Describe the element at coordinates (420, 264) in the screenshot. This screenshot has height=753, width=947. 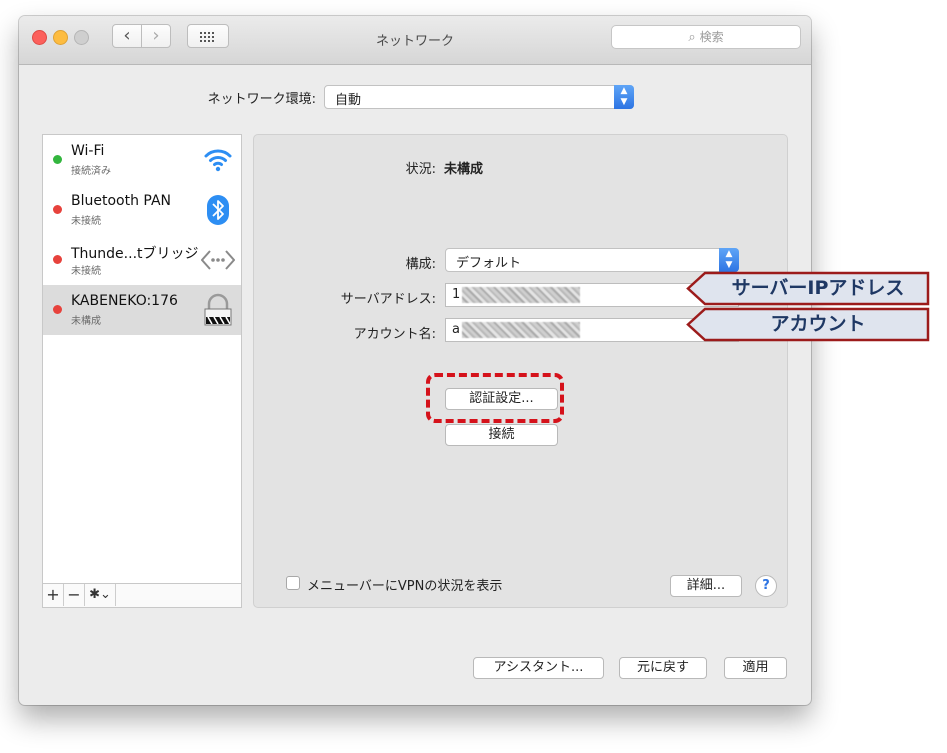
I see `configuration-label: 構成:` at that location.